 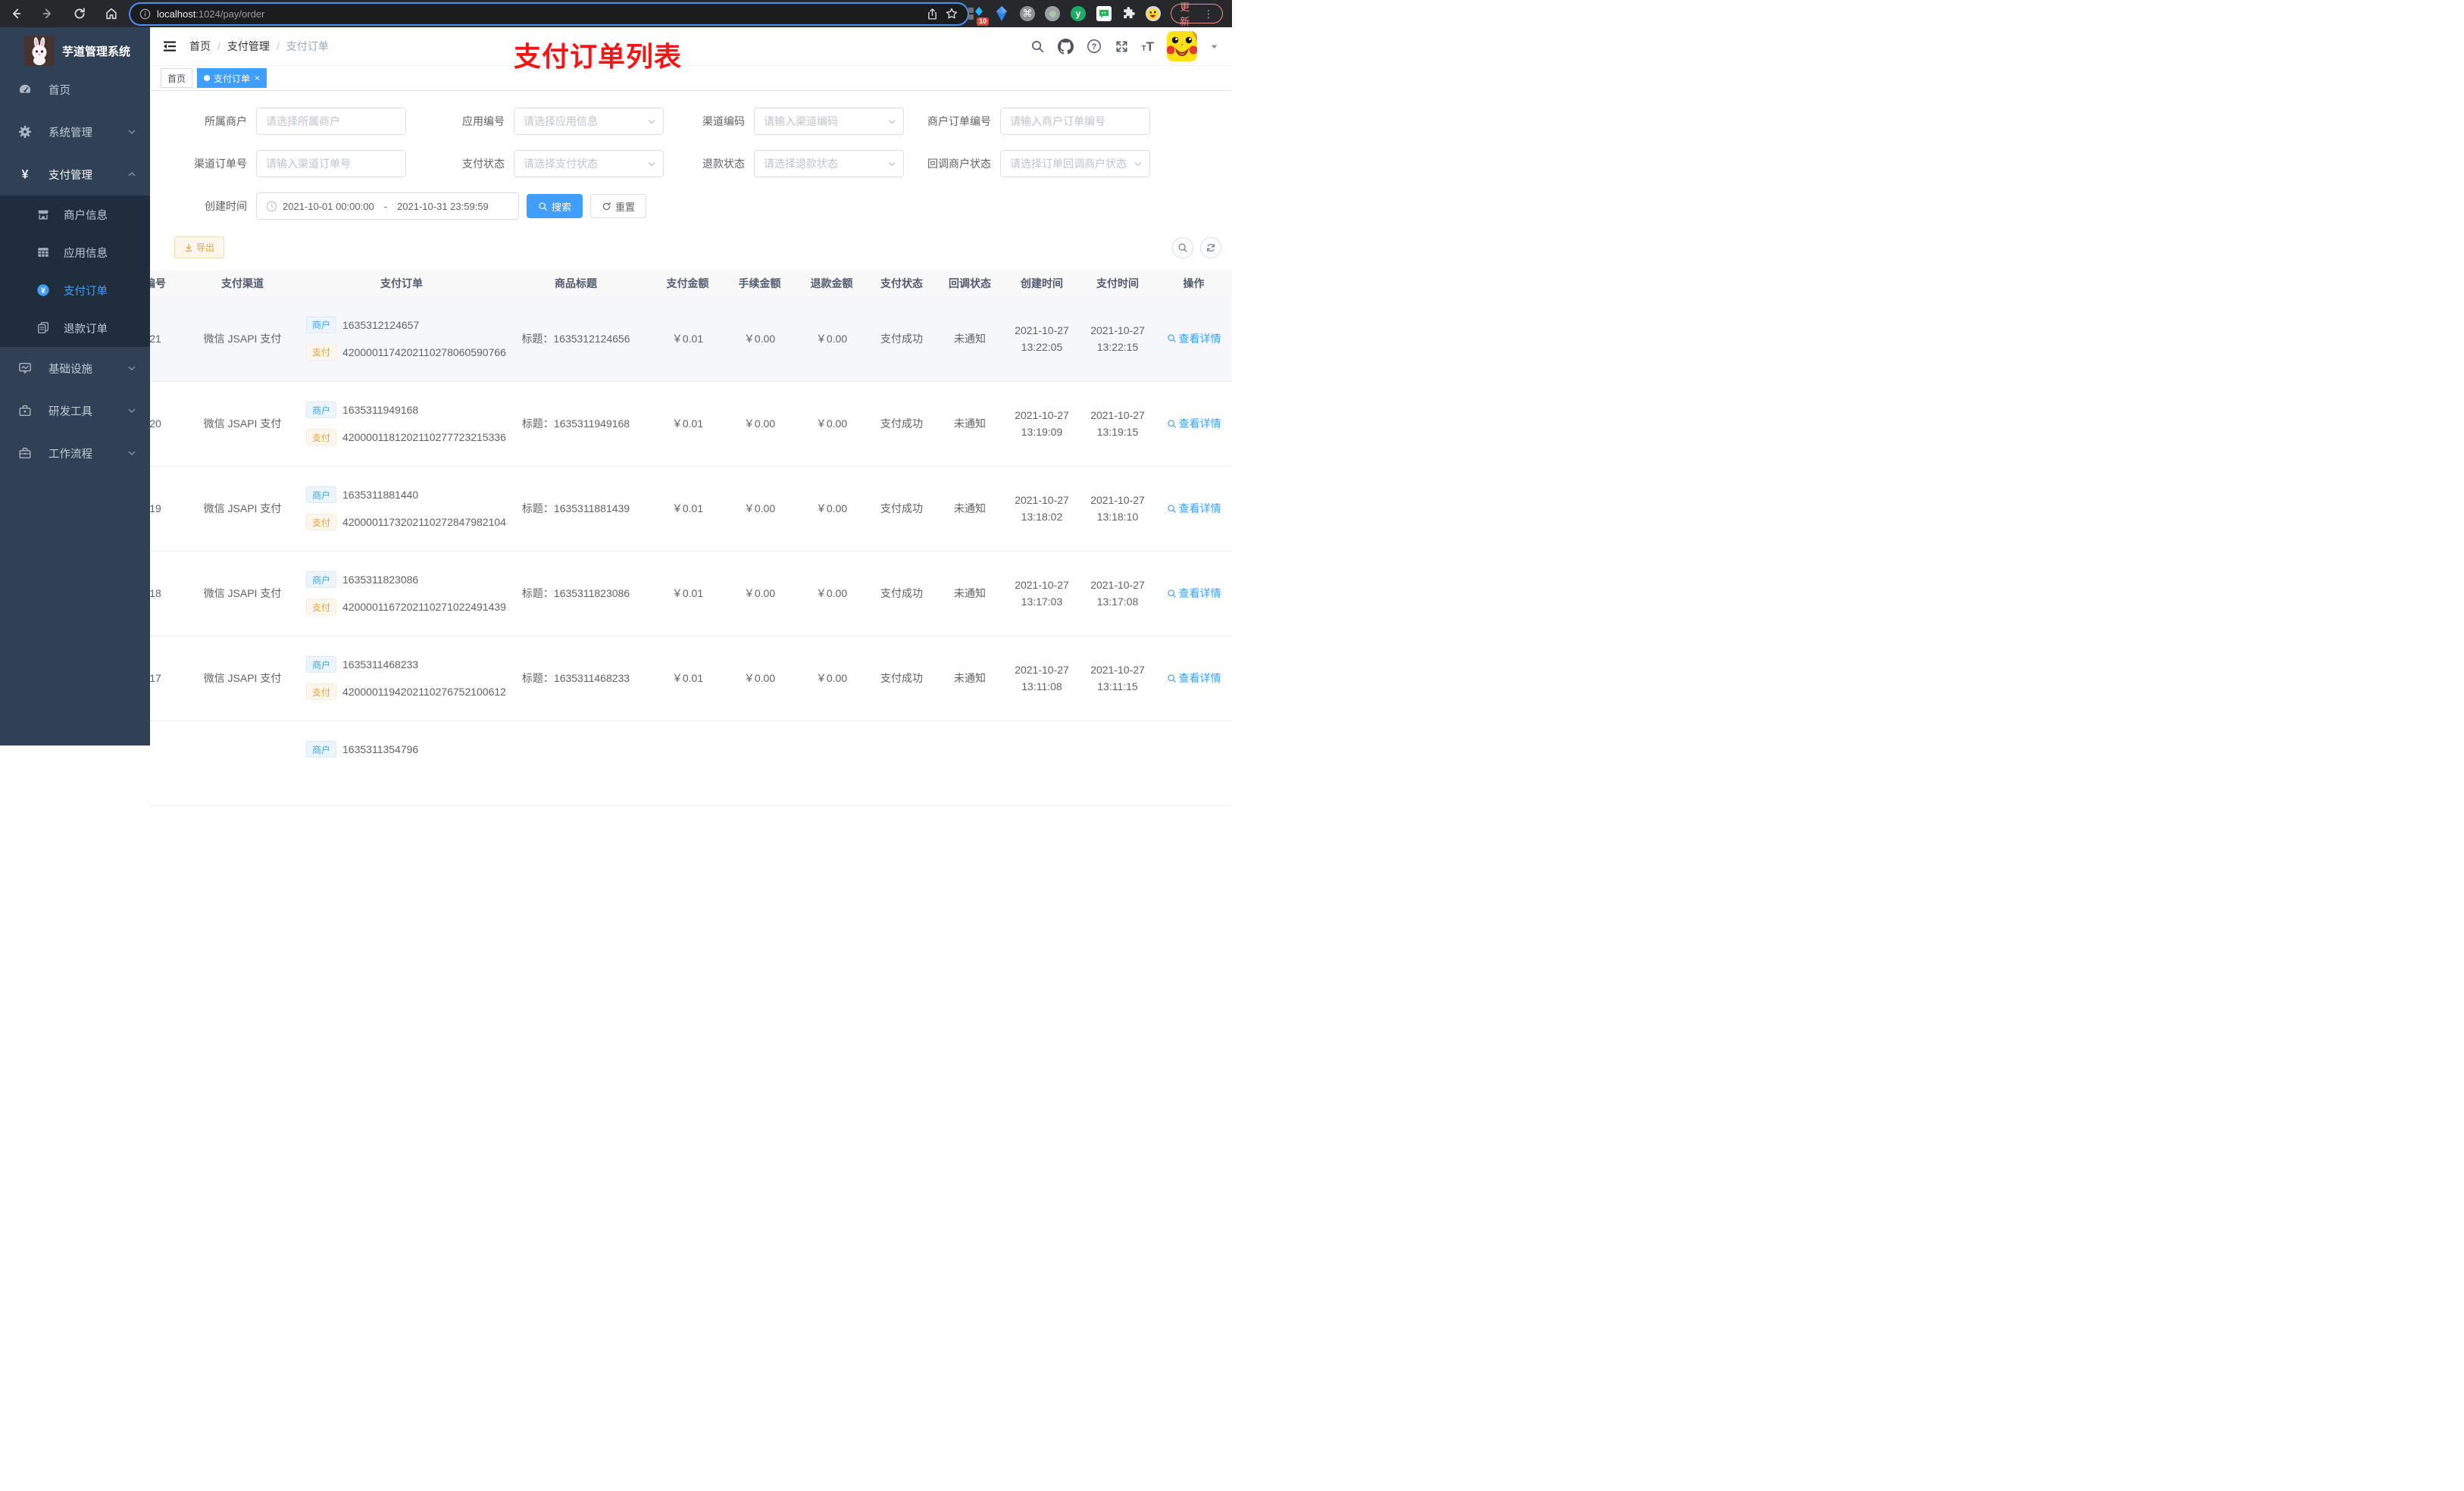 I want to click on github-icon, so click(x=1065, y=46).